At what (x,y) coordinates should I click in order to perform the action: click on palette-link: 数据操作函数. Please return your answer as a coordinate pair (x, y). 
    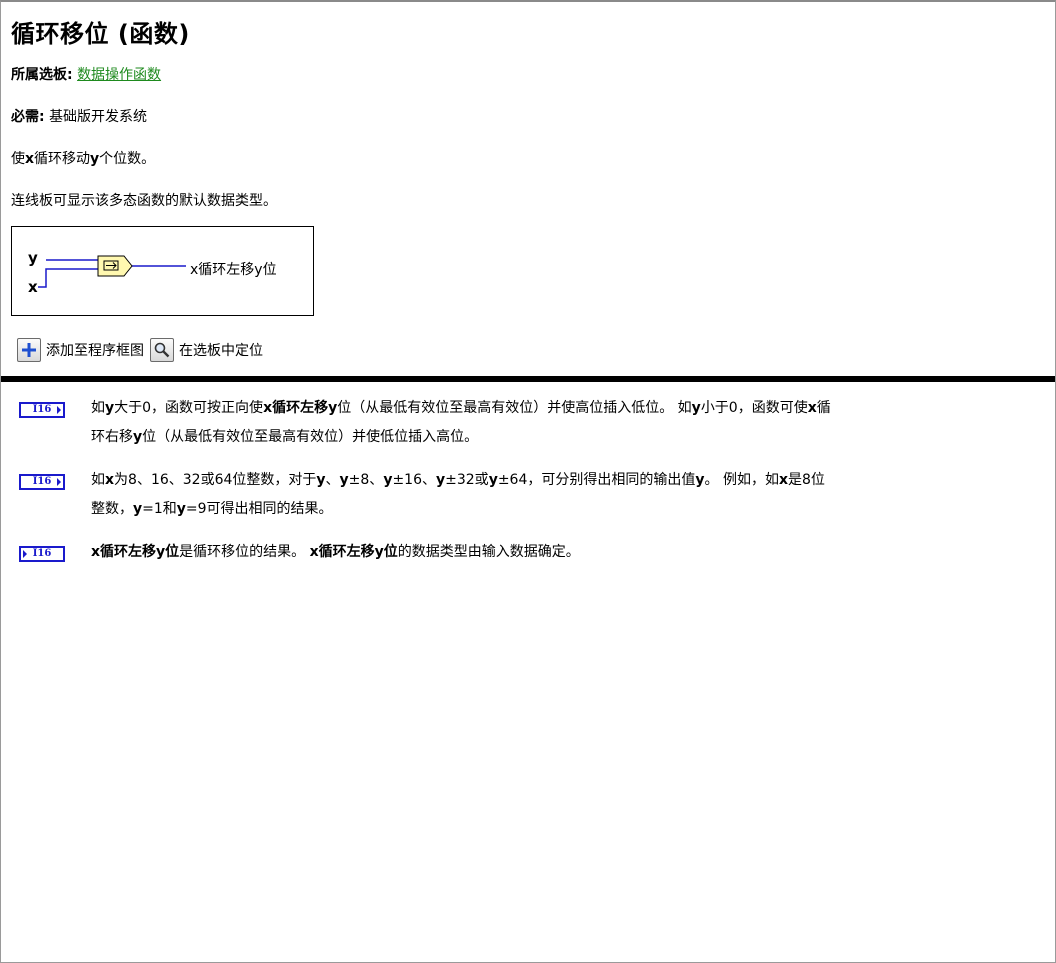
    Looking at the image, I should click on (119, 75).